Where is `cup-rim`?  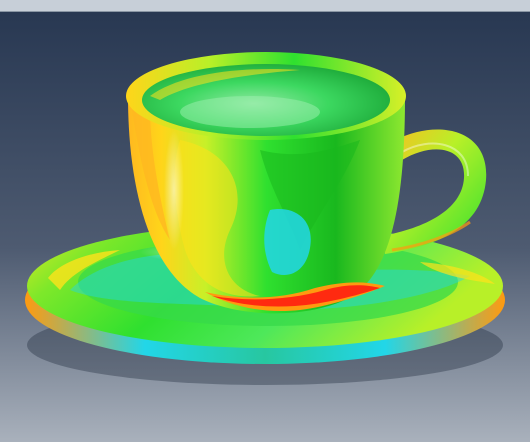 cup-rim is located at coordinates (266, 96).